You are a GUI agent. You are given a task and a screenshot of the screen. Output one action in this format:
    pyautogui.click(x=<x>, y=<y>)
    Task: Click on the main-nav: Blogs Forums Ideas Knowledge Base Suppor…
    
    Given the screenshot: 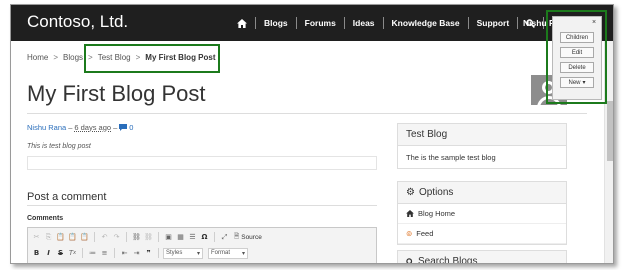 What is the action you would take?
    pyautogui.click(x=387, y=23)
    